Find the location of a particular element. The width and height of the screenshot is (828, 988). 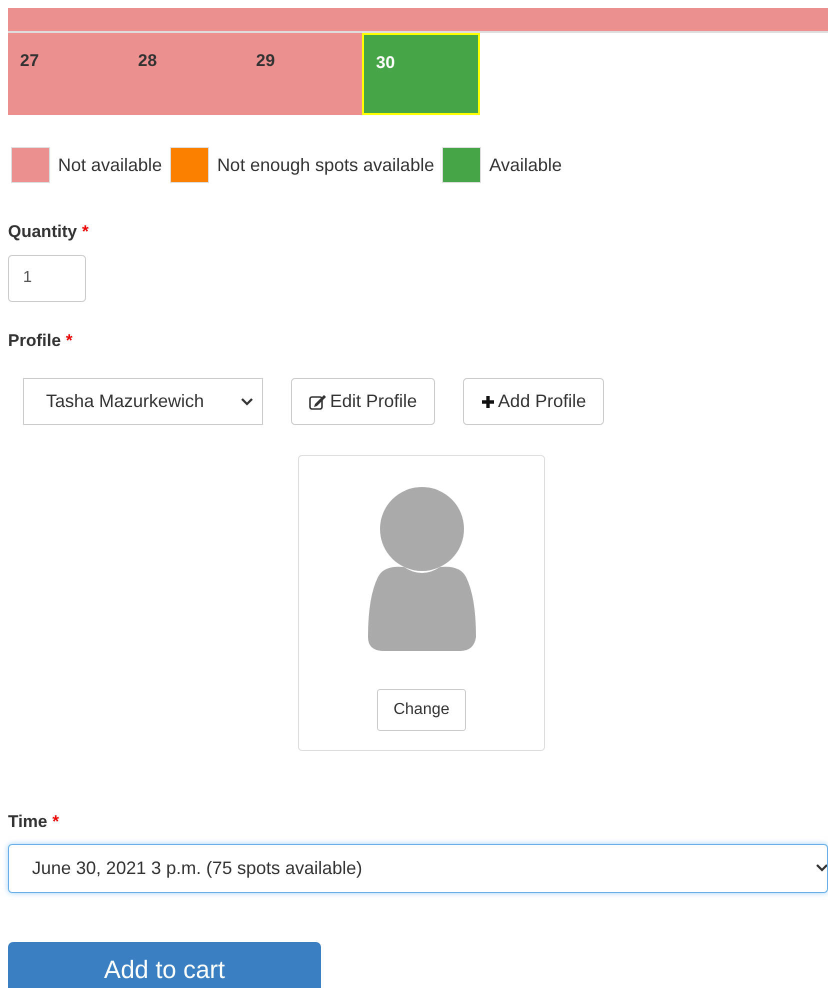

field-label: Quantity is located at coordinates (42, 232).